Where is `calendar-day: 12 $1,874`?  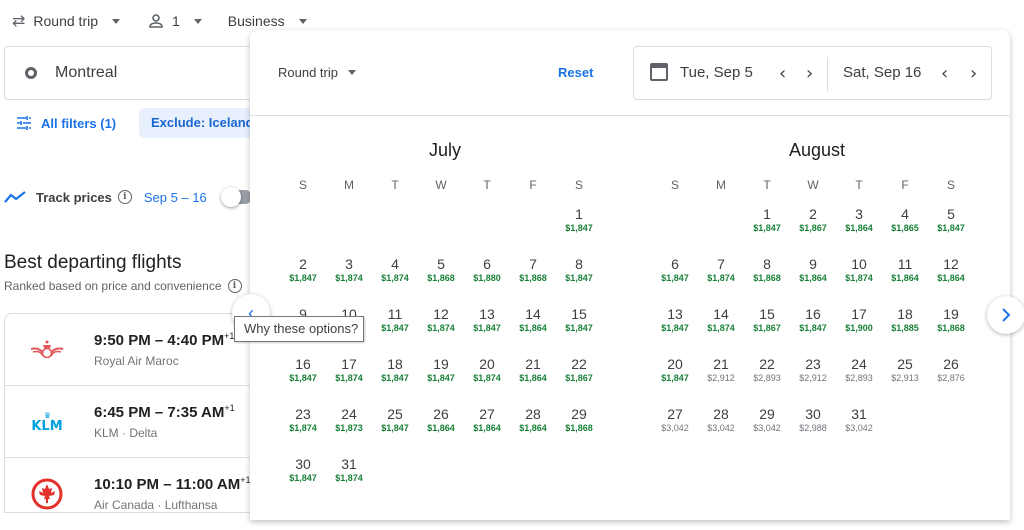 calendar-day: 12 $1,874 is located at coordinates (441, 329).